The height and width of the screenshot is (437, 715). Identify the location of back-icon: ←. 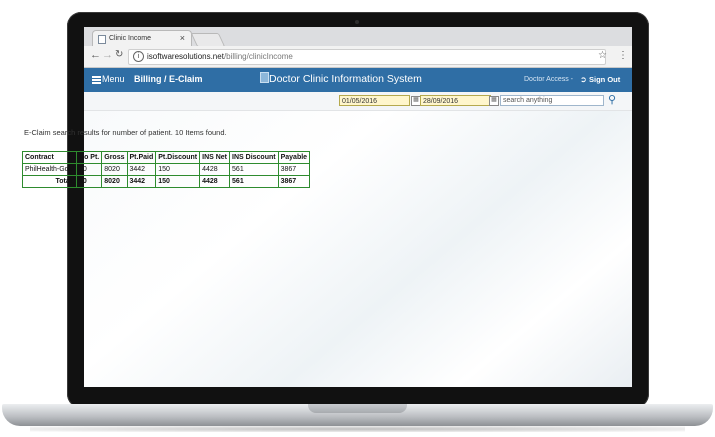
(95, 55).